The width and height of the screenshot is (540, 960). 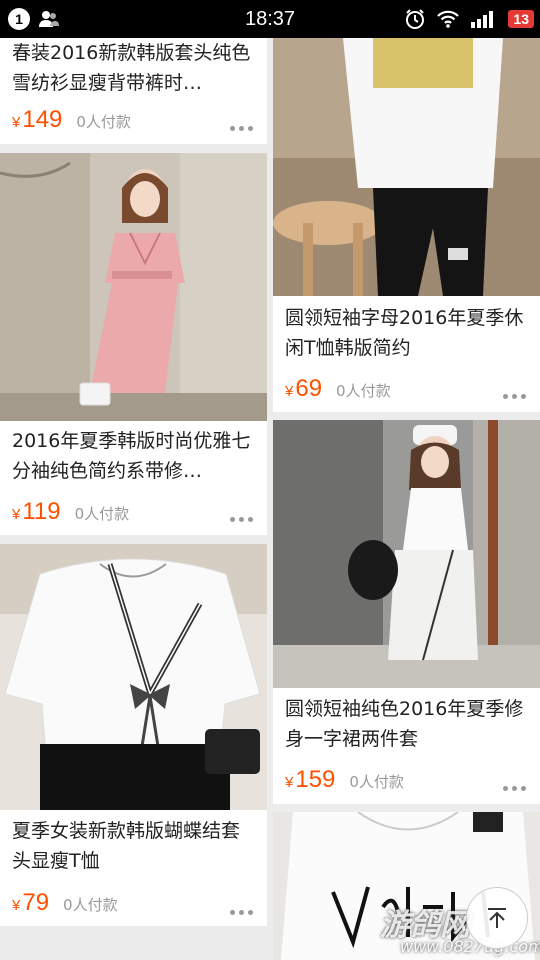 I want to click on signal-icon, so click(x=482, y=19).